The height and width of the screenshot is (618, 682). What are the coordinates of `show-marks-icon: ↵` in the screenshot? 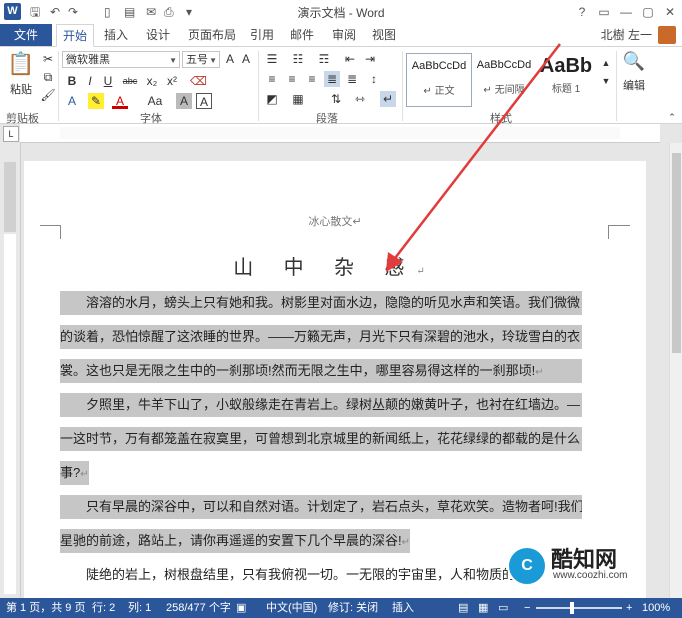 It's located at (388, 99).